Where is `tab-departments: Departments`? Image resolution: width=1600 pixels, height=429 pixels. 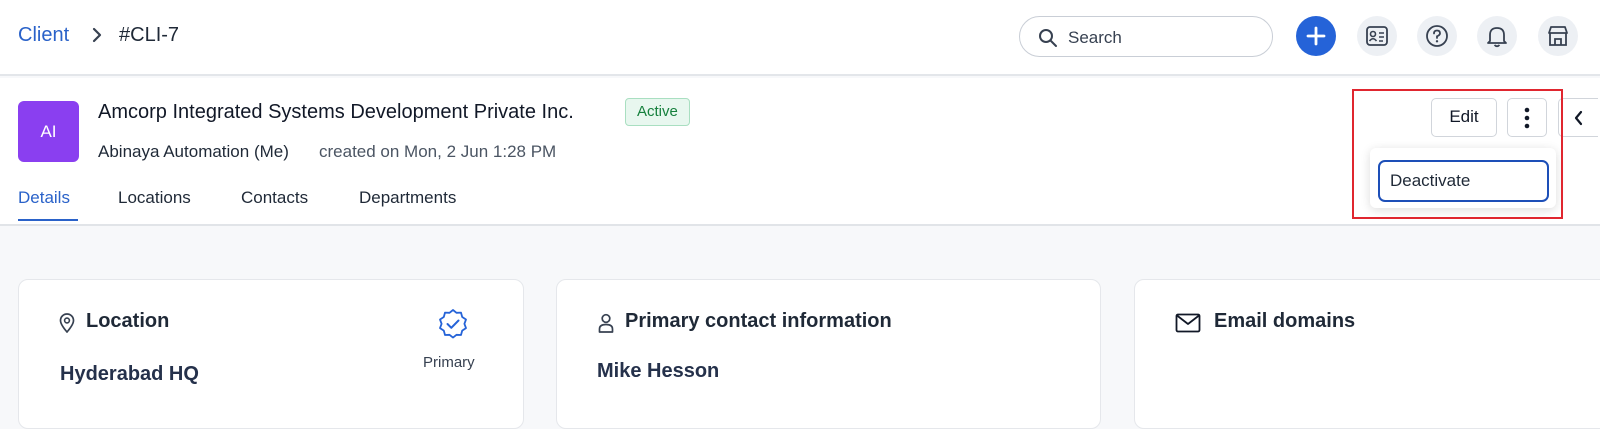
tab-departments: Departments is located at coordinates (407, 198).